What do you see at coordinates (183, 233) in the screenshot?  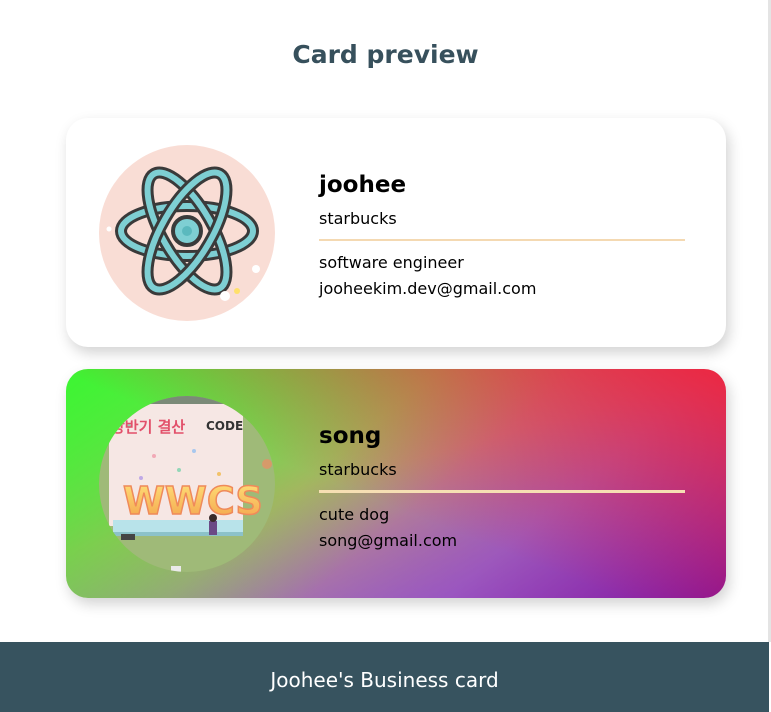 I see `react-atom-icon` at bounding box center [183, 233].